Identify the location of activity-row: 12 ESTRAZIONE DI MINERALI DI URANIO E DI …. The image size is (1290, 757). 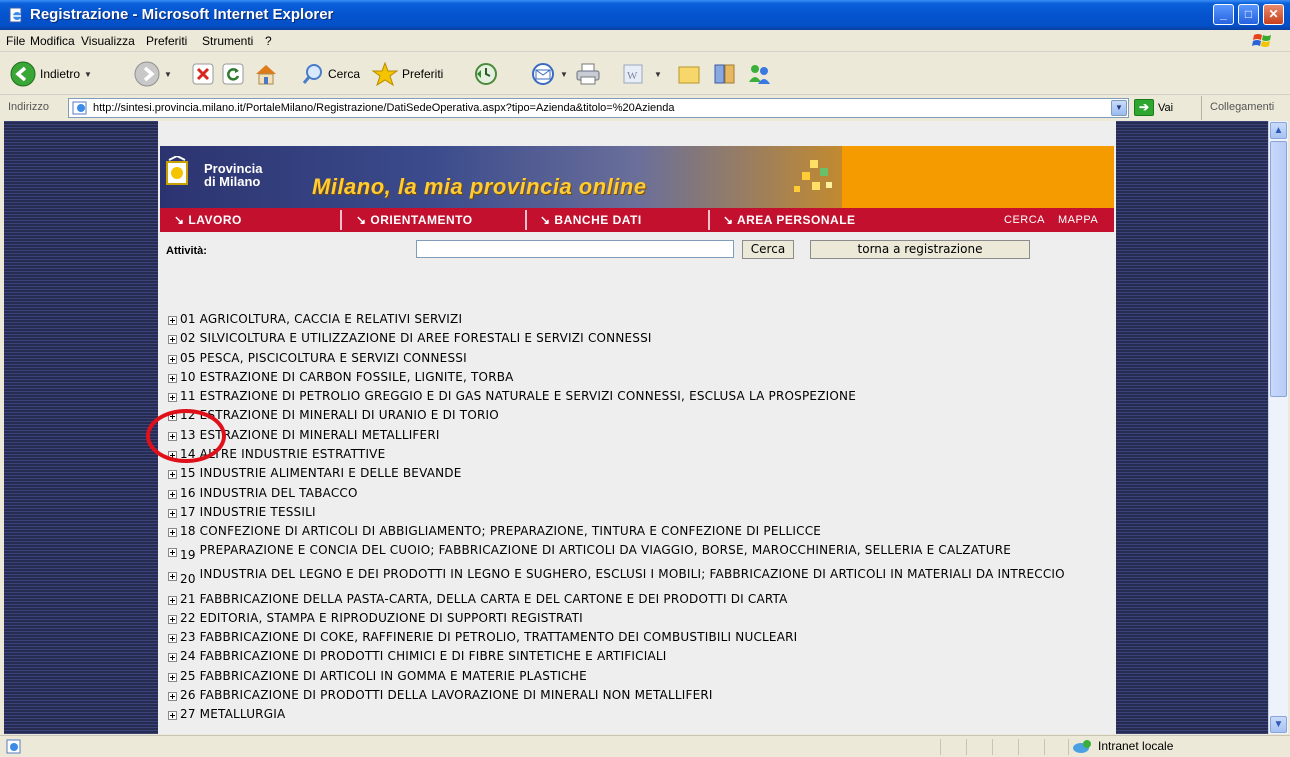
(638, 418).